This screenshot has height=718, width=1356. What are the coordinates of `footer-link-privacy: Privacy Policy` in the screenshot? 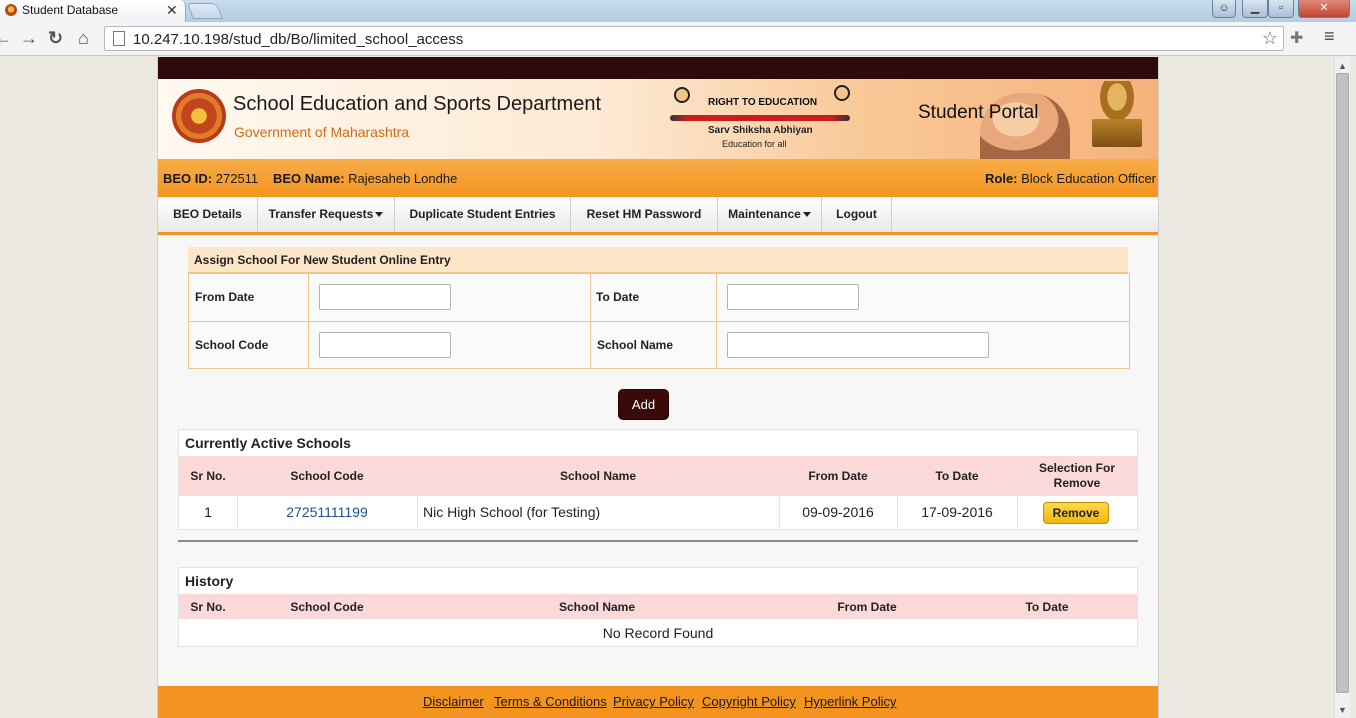 It's located at (653, 701).